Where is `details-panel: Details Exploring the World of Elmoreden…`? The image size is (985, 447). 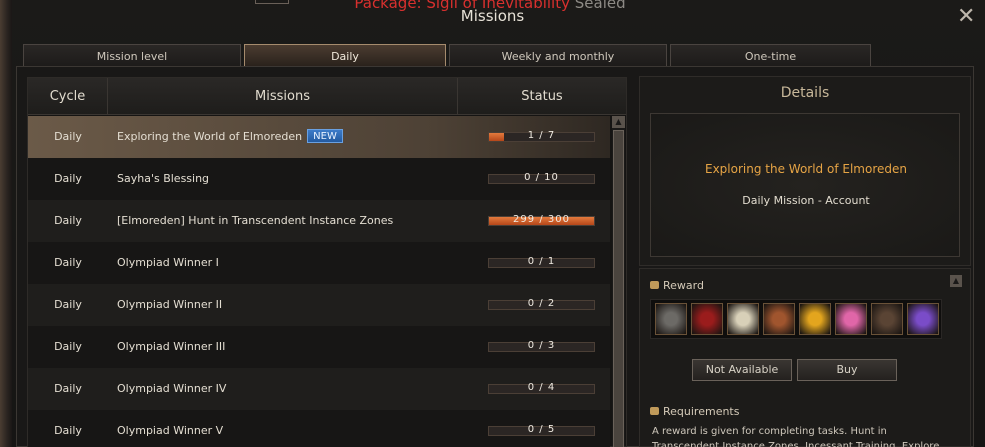
details-panel: Details Exploring the World of Elmoreden… is located at coordinates (805, 171).